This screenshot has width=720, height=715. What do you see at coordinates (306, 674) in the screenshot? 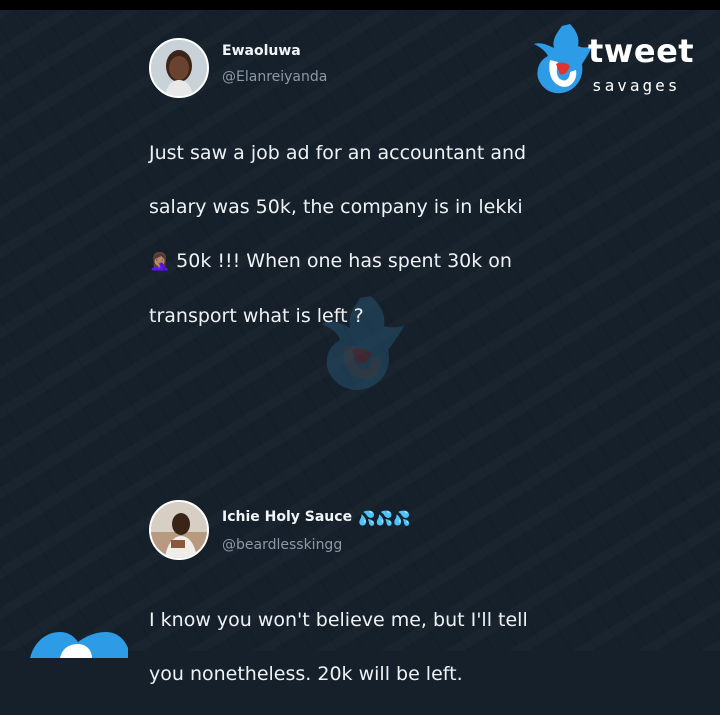
I see `tweet-line: you nonetheless. 20k will be left.` at bounding box center [306, 674].